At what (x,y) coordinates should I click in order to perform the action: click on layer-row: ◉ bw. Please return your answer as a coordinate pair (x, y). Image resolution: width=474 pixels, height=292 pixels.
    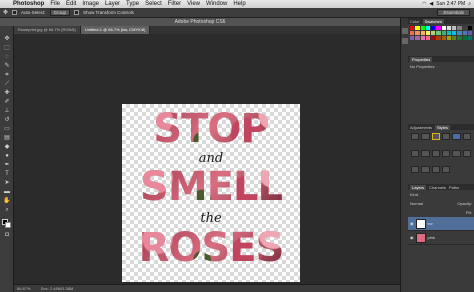
    Looking at the image, I should click on (441, 224).